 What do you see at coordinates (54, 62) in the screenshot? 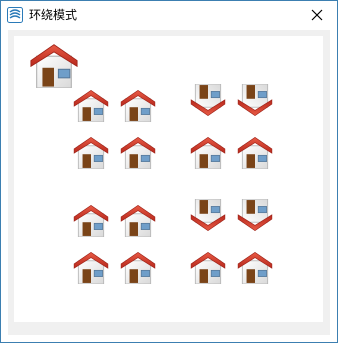
I see `house-icon-center` at bounding box center [54, 62].